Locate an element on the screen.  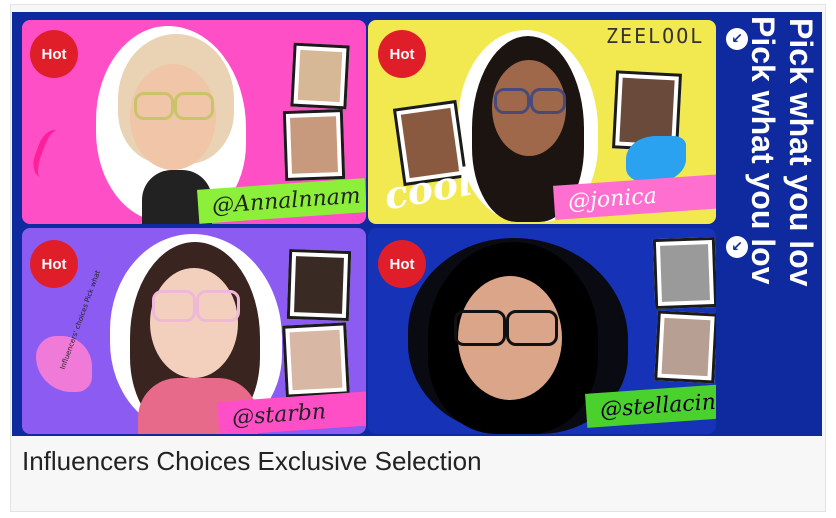
cool-text: cool is located at coordinates (428, 188).